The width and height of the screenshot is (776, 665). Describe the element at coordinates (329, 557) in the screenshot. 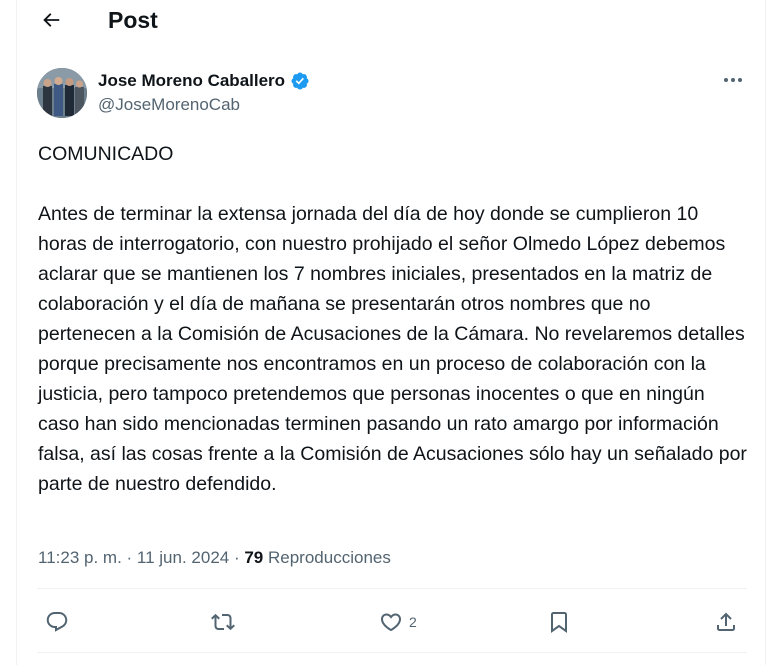

I see `views-label: Reproducciones` at that location.